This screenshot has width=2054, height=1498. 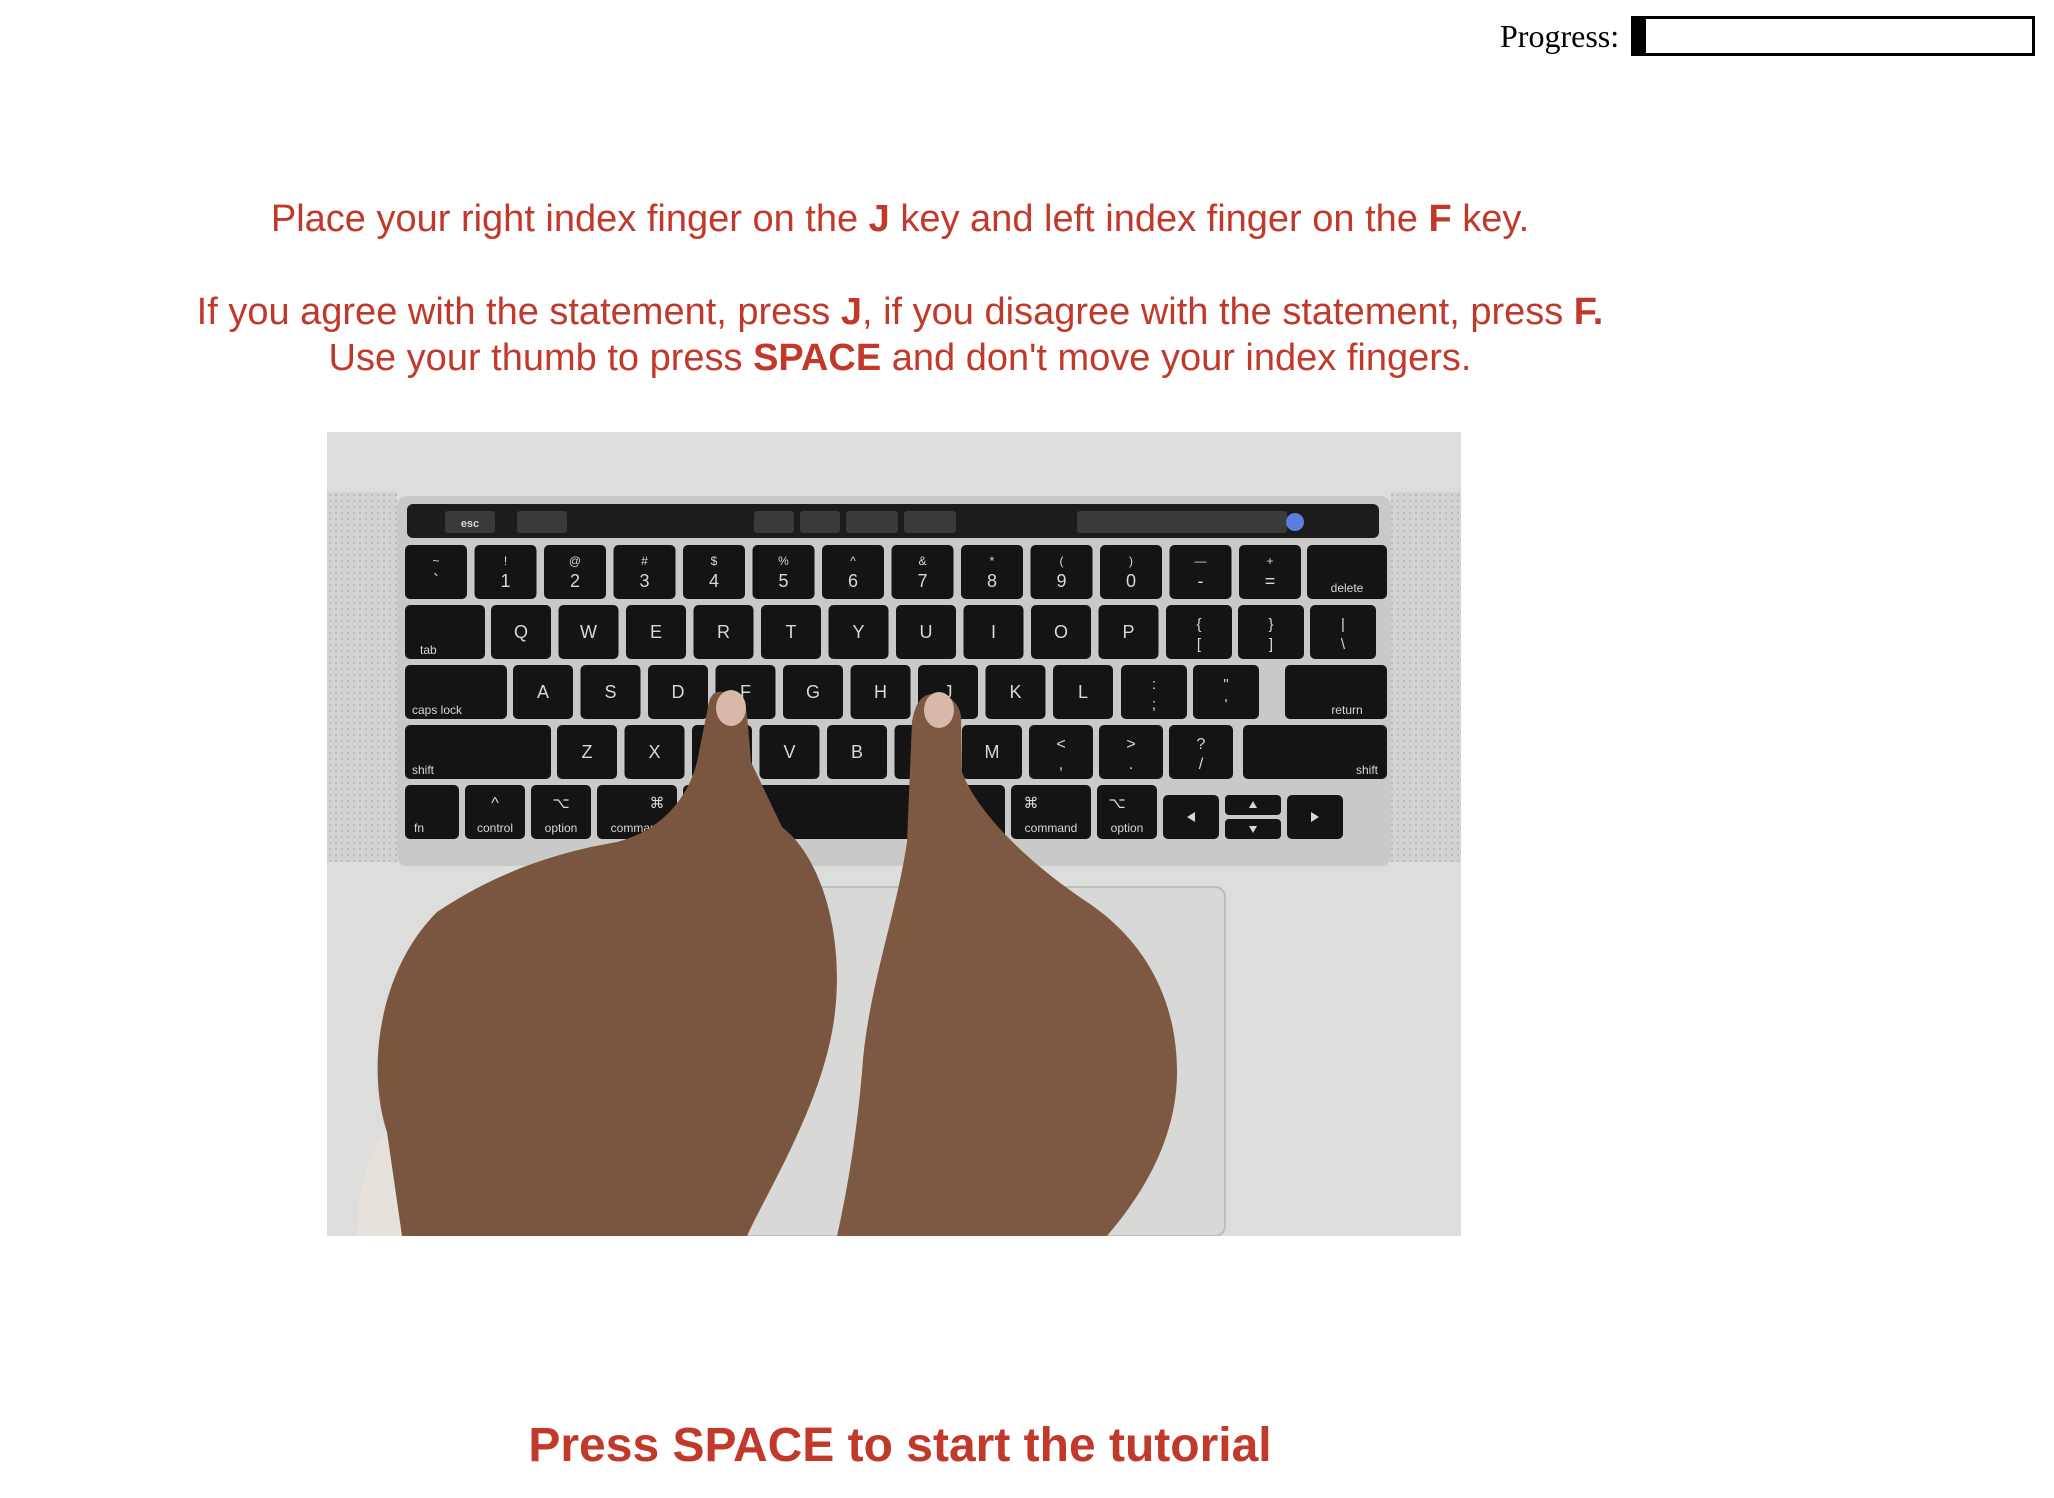 What do you see at coordinates (791, 632) in the screenshot?
I see `key-label: T` at bounding box center [791, 632].